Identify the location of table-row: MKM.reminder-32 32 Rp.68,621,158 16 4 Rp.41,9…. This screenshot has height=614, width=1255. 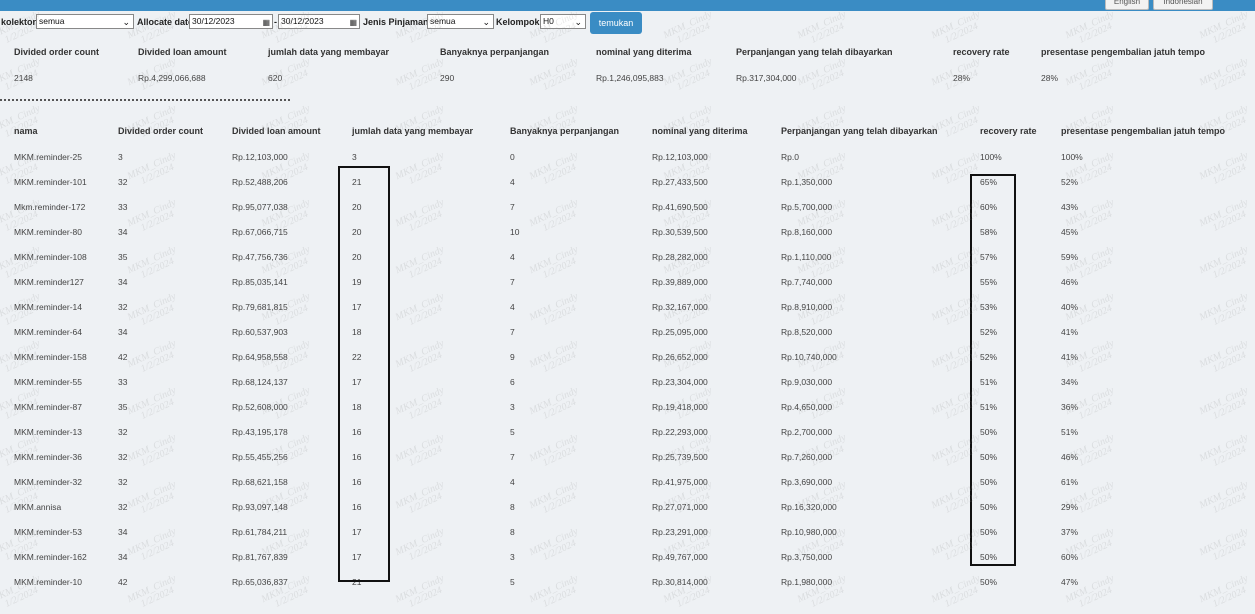
(627, 482).